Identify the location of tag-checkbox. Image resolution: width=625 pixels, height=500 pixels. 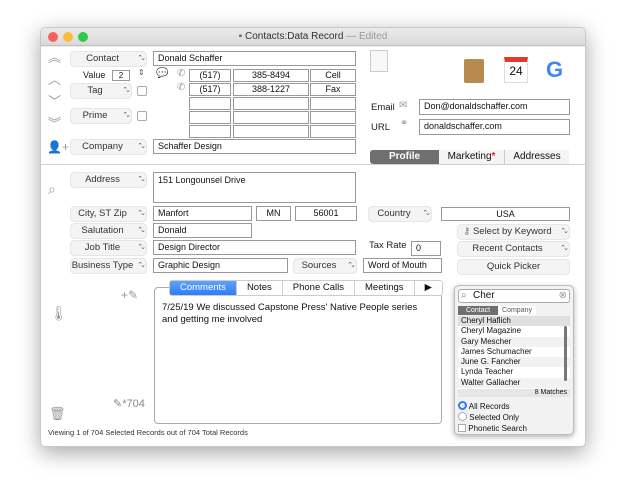
(142, 91).